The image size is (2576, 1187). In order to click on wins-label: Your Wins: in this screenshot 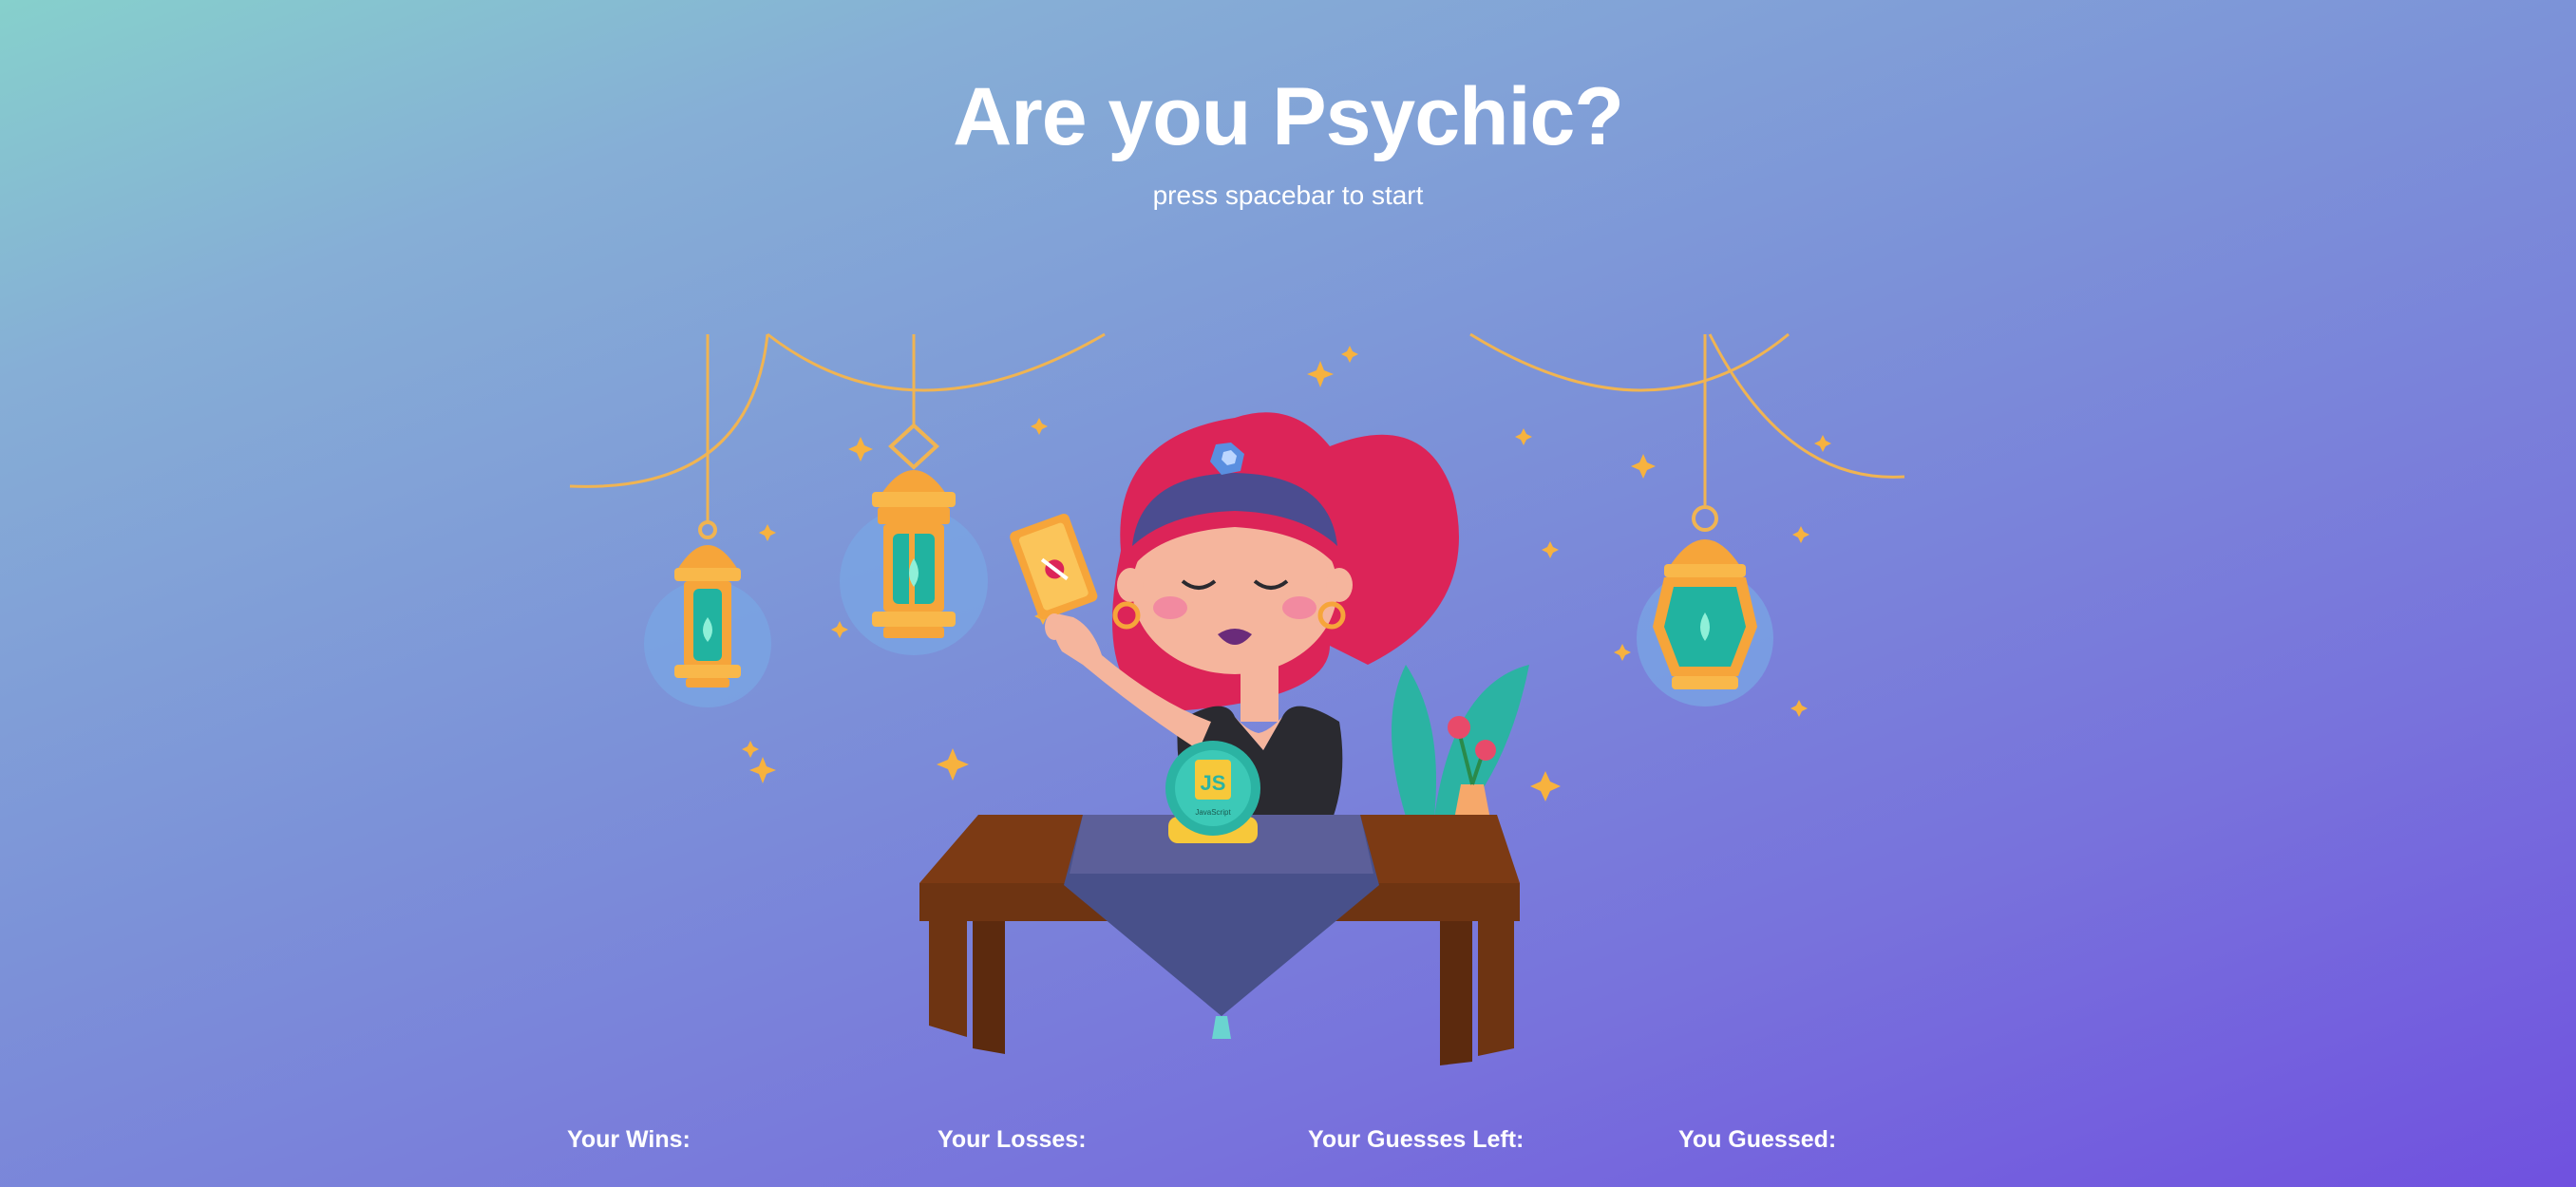, I will do `click(629, 1139)`.